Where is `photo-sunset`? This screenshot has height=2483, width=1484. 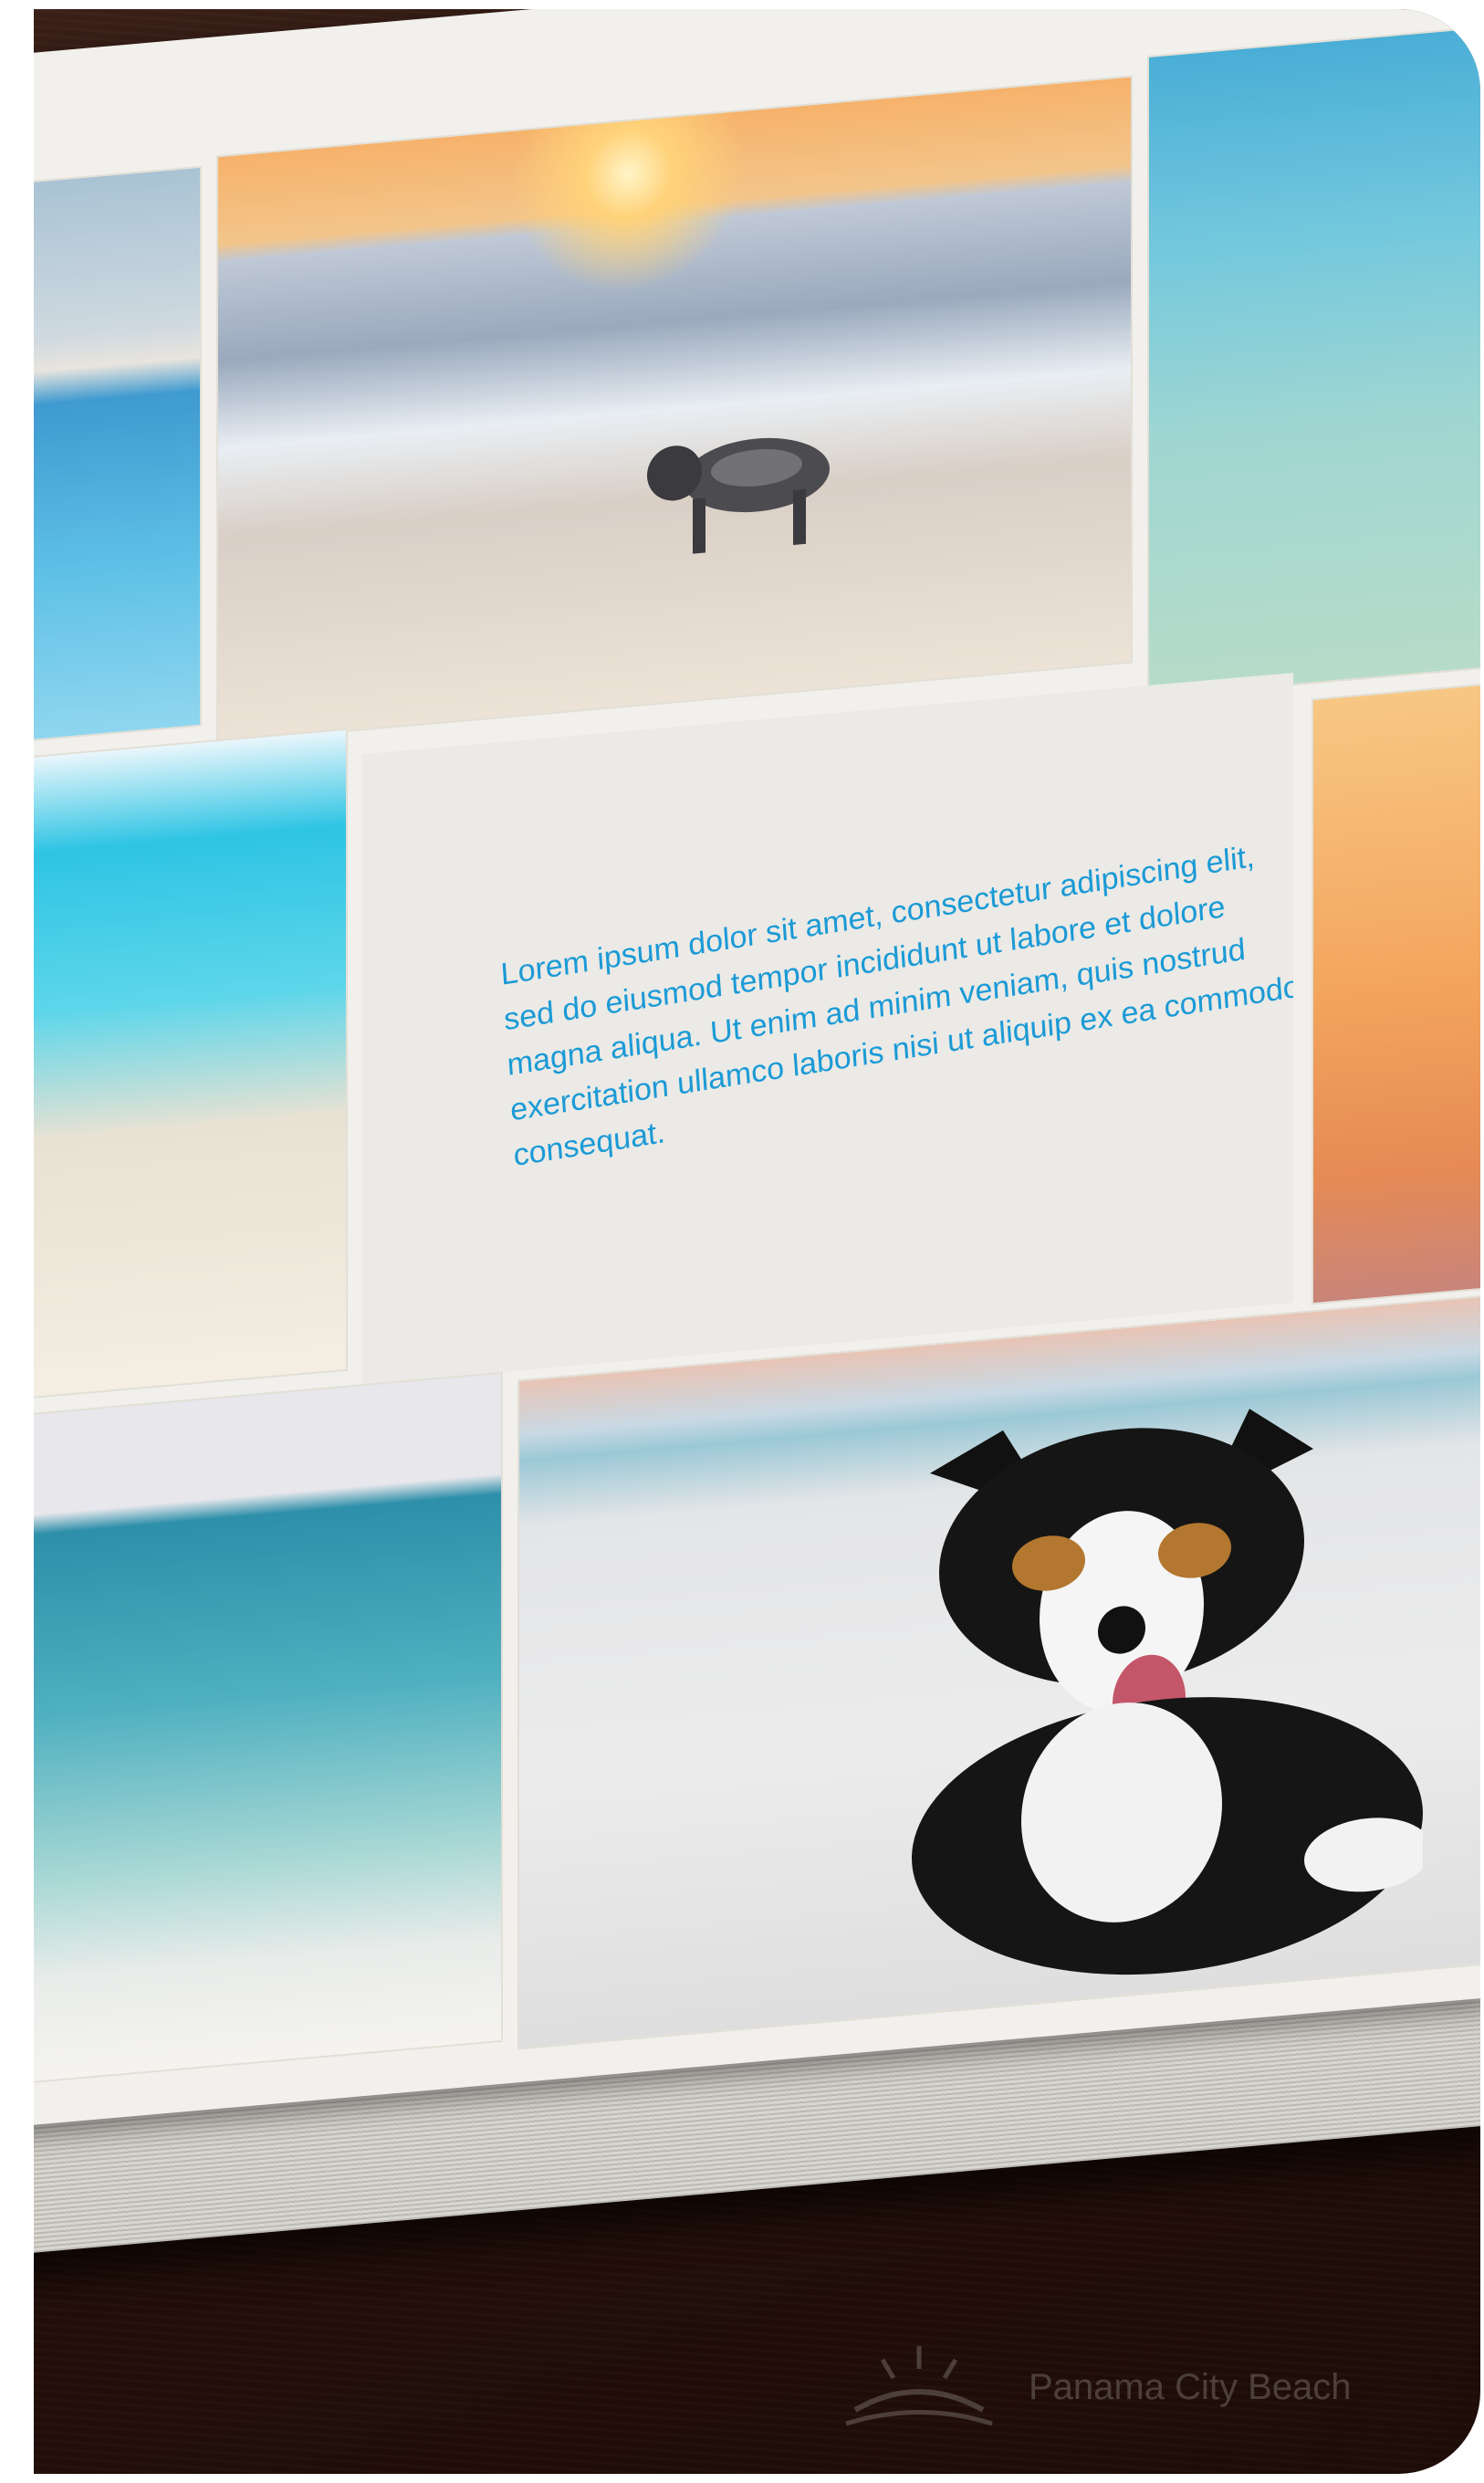 photo-sunset is located at coordinates (1396, 988).